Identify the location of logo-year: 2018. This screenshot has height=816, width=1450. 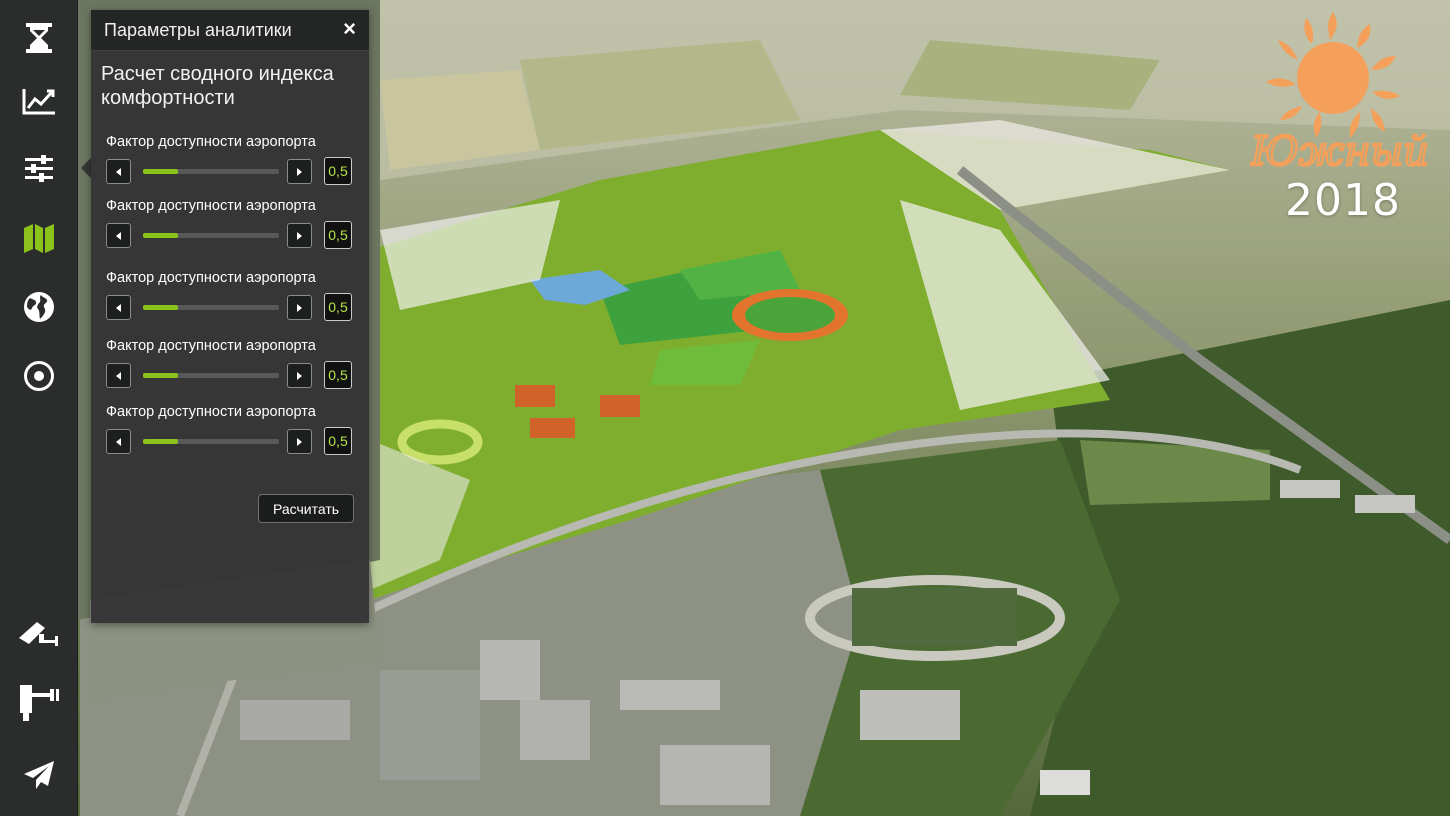
(1343, 200).